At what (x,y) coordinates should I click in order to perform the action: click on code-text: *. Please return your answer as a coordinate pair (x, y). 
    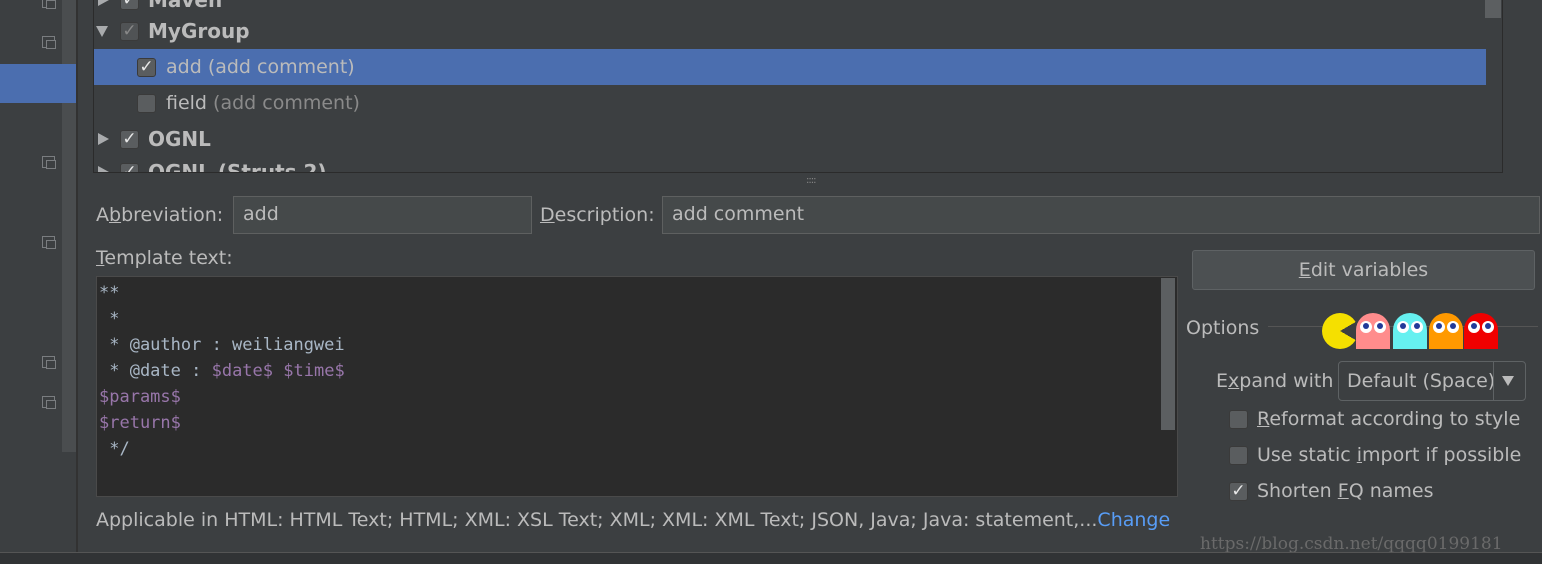
    Looking at the image, I should click on (109, 319).